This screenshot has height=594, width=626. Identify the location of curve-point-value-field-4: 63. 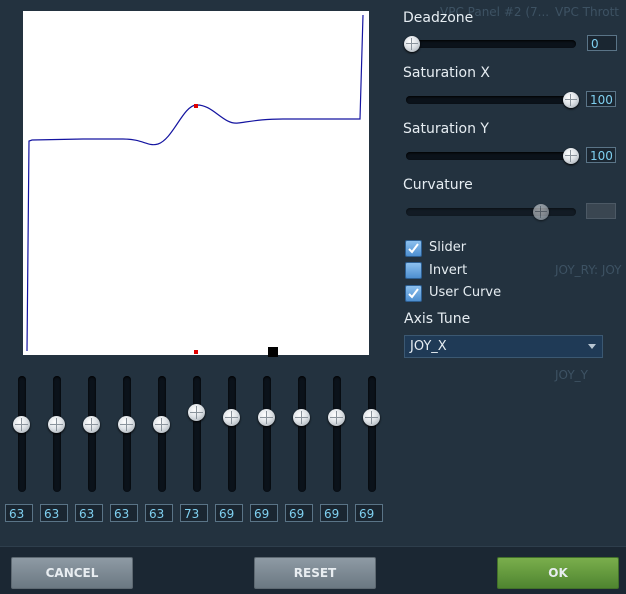
(124, 513).